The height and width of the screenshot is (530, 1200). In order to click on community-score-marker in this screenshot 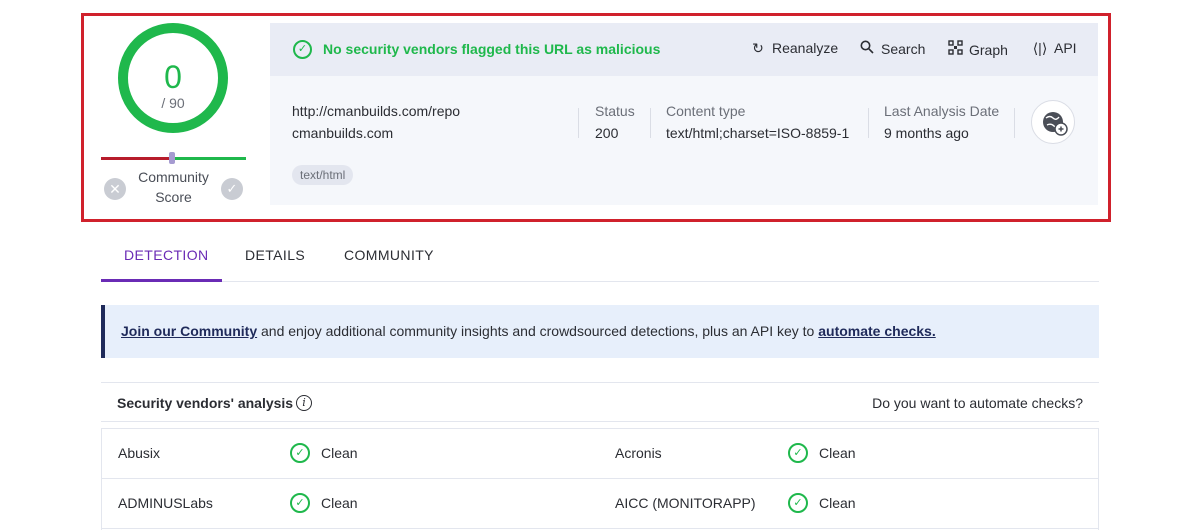, I will do `click(172, 158)`.